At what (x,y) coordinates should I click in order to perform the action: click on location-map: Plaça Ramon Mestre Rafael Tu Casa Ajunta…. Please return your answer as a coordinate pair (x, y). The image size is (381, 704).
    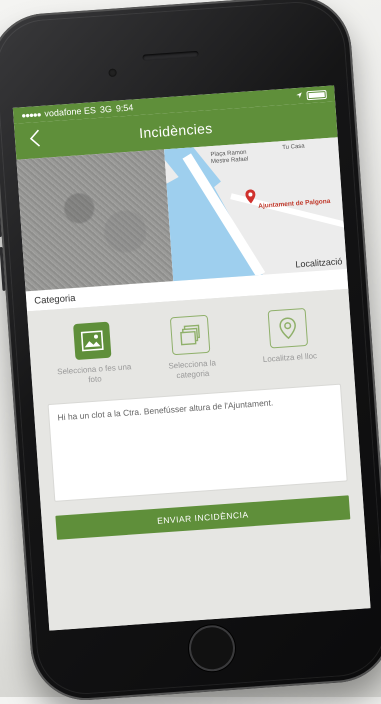
    Looking at the image, I should click on (255, 209).